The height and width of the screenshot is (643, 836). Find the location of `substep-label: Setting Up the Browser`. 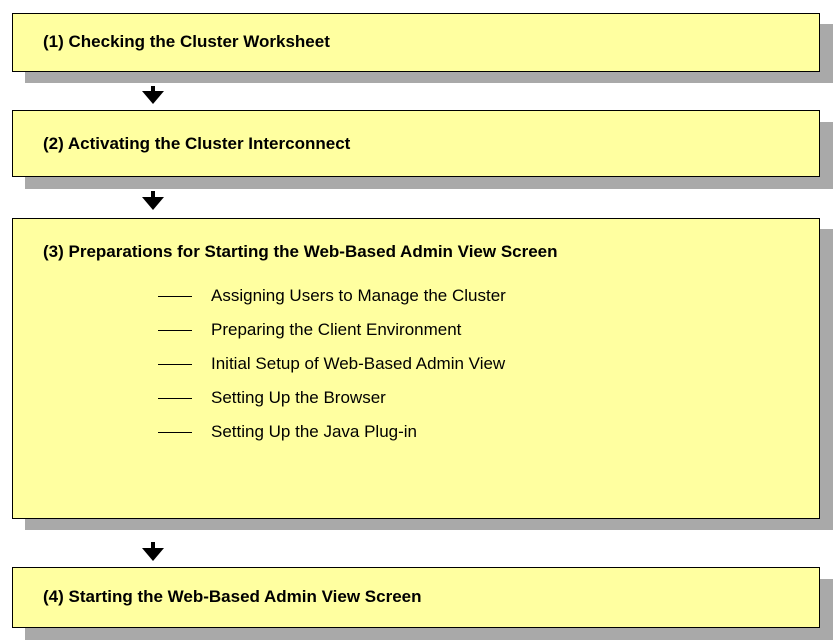

substep-label: Setting Up the Browser is located at coordinates (298, 397).